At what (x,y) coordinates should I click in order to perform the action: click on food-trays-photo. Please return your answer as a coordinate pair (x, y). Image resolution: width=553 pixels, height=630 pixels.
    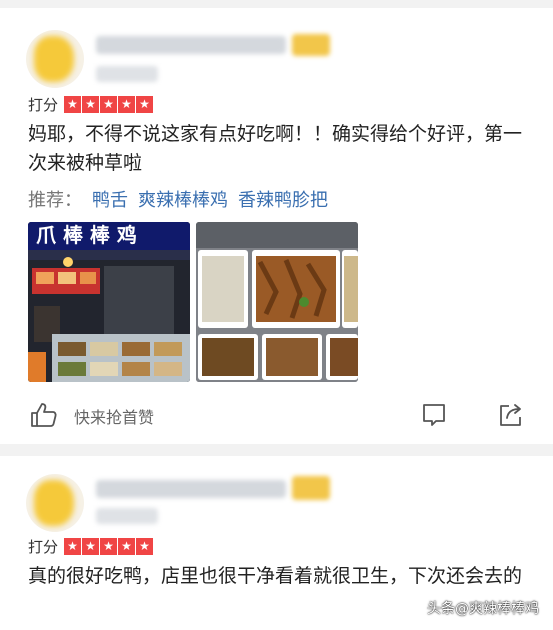
    Looking at the image, I should click on (277, 302).